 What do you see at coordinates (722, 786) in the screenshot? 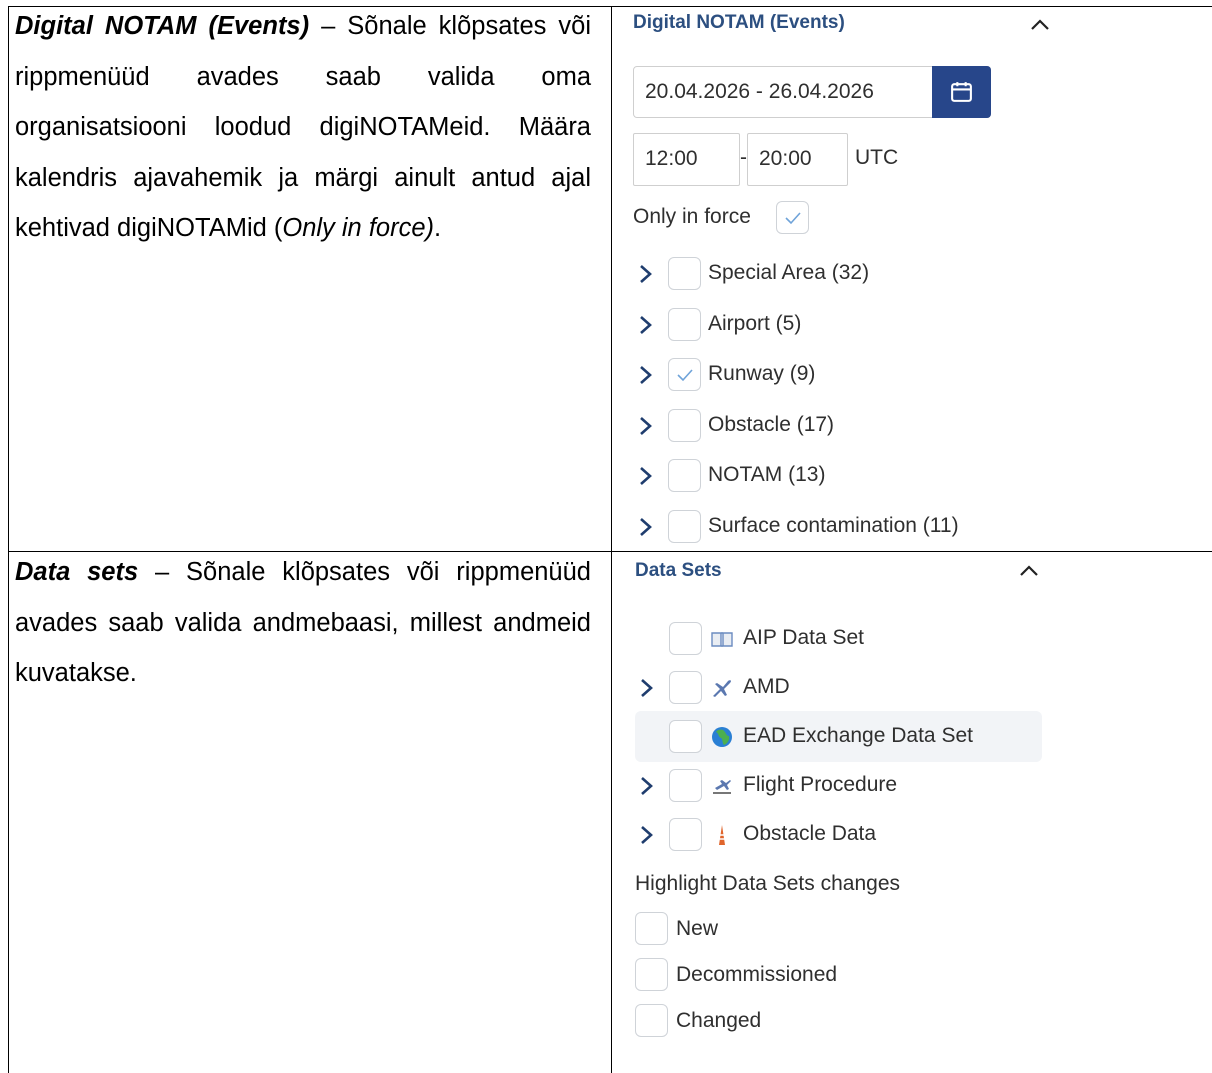
I see `procedure-icon` at bounding box center [722, 786].